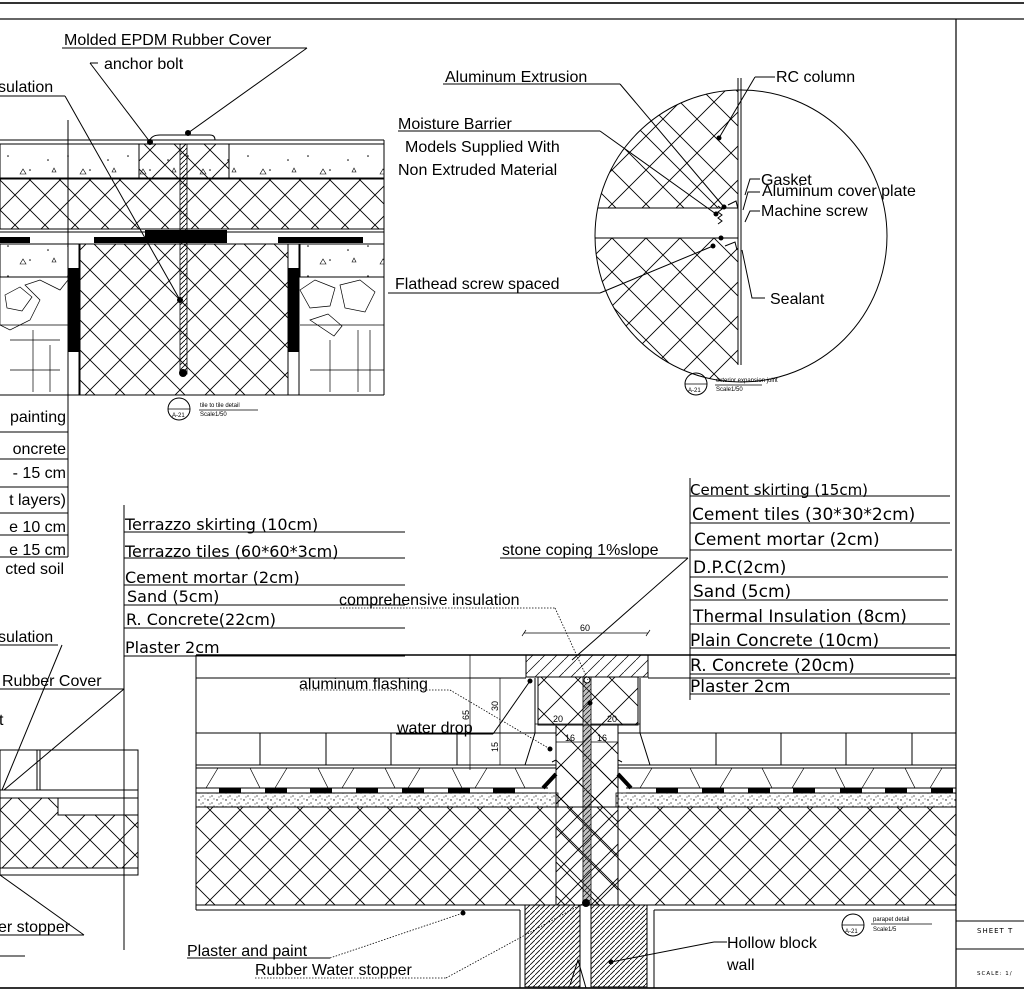  I want to click on label-anchor-bolt: anchor bolt, so click(144, 64).